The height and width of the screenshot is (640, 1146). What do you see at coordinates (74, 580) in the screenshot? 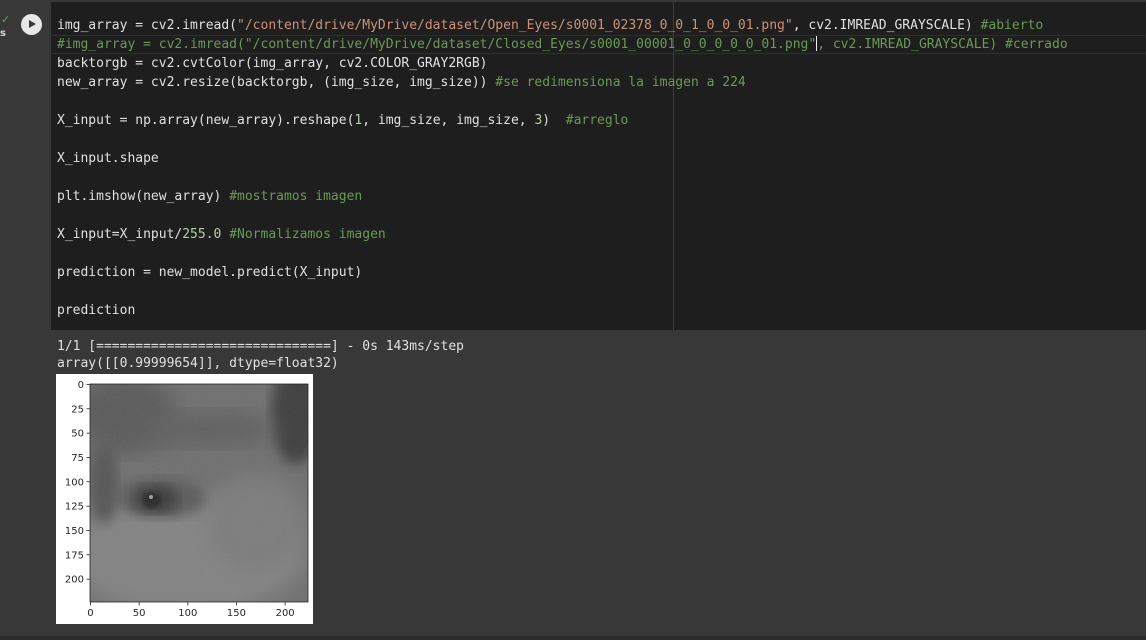
I see `y-tick-label: 200` at bounding box center [74, 580].